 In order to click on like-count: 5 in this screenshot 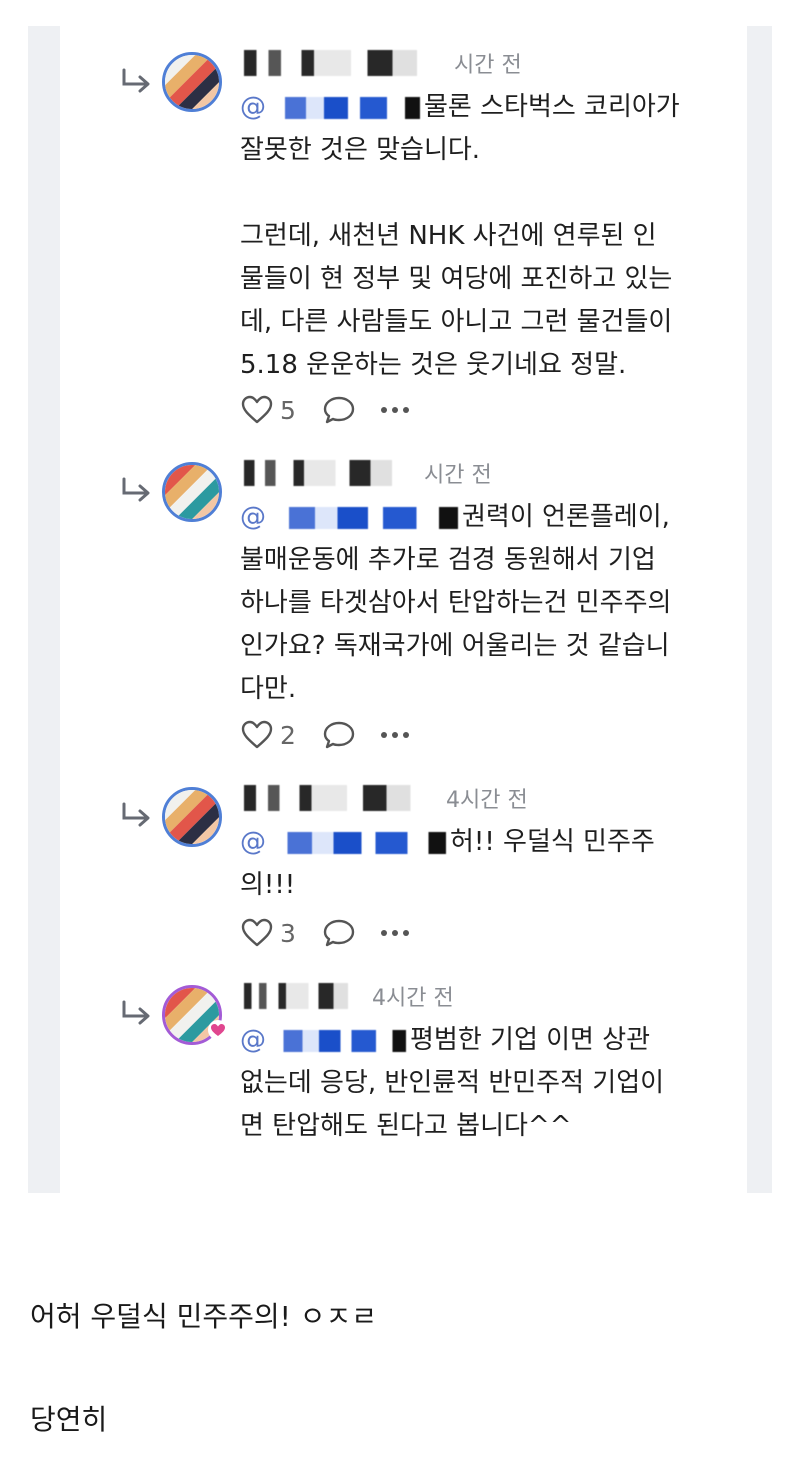, I will do `click(288, 410)`.